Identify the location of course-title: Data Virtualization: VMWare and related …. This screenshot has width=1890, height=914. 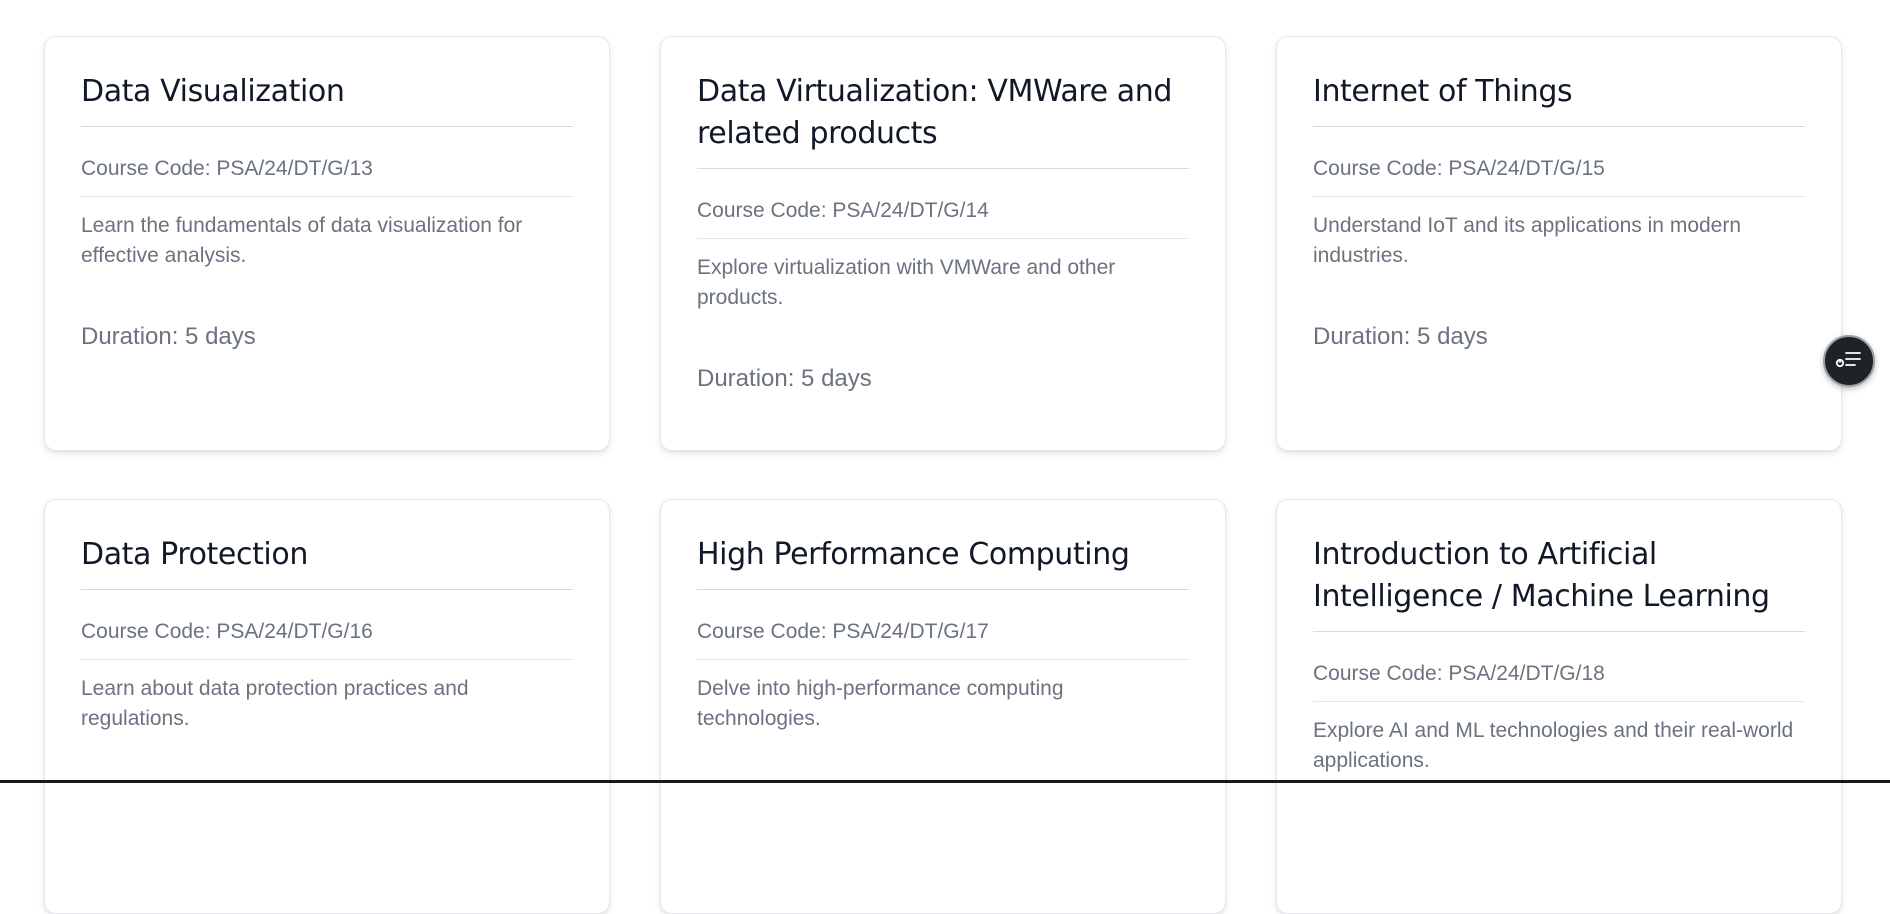
(943, 120).